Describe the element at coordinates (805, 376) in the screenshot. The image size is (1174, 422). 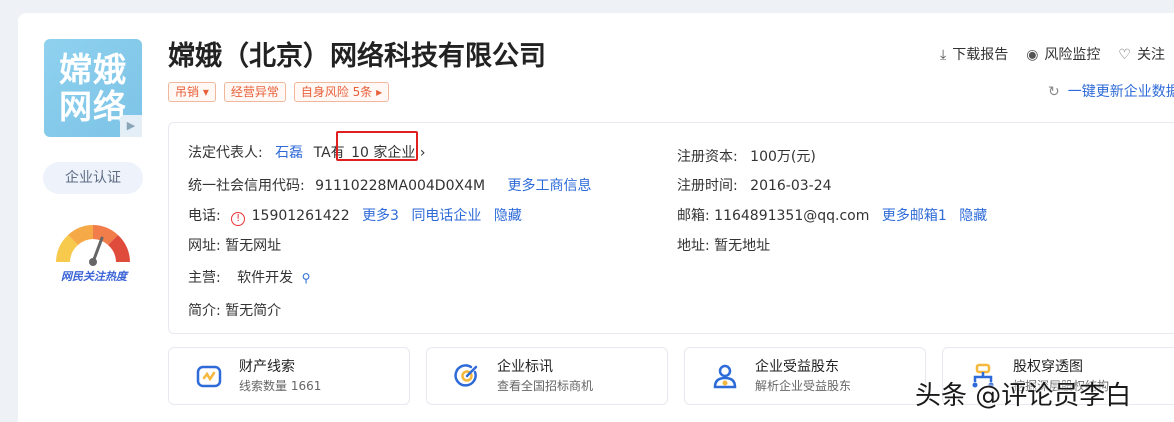
I see `card-beneficial-owners: 企业受益股东 解析企业受益股东` at that location.